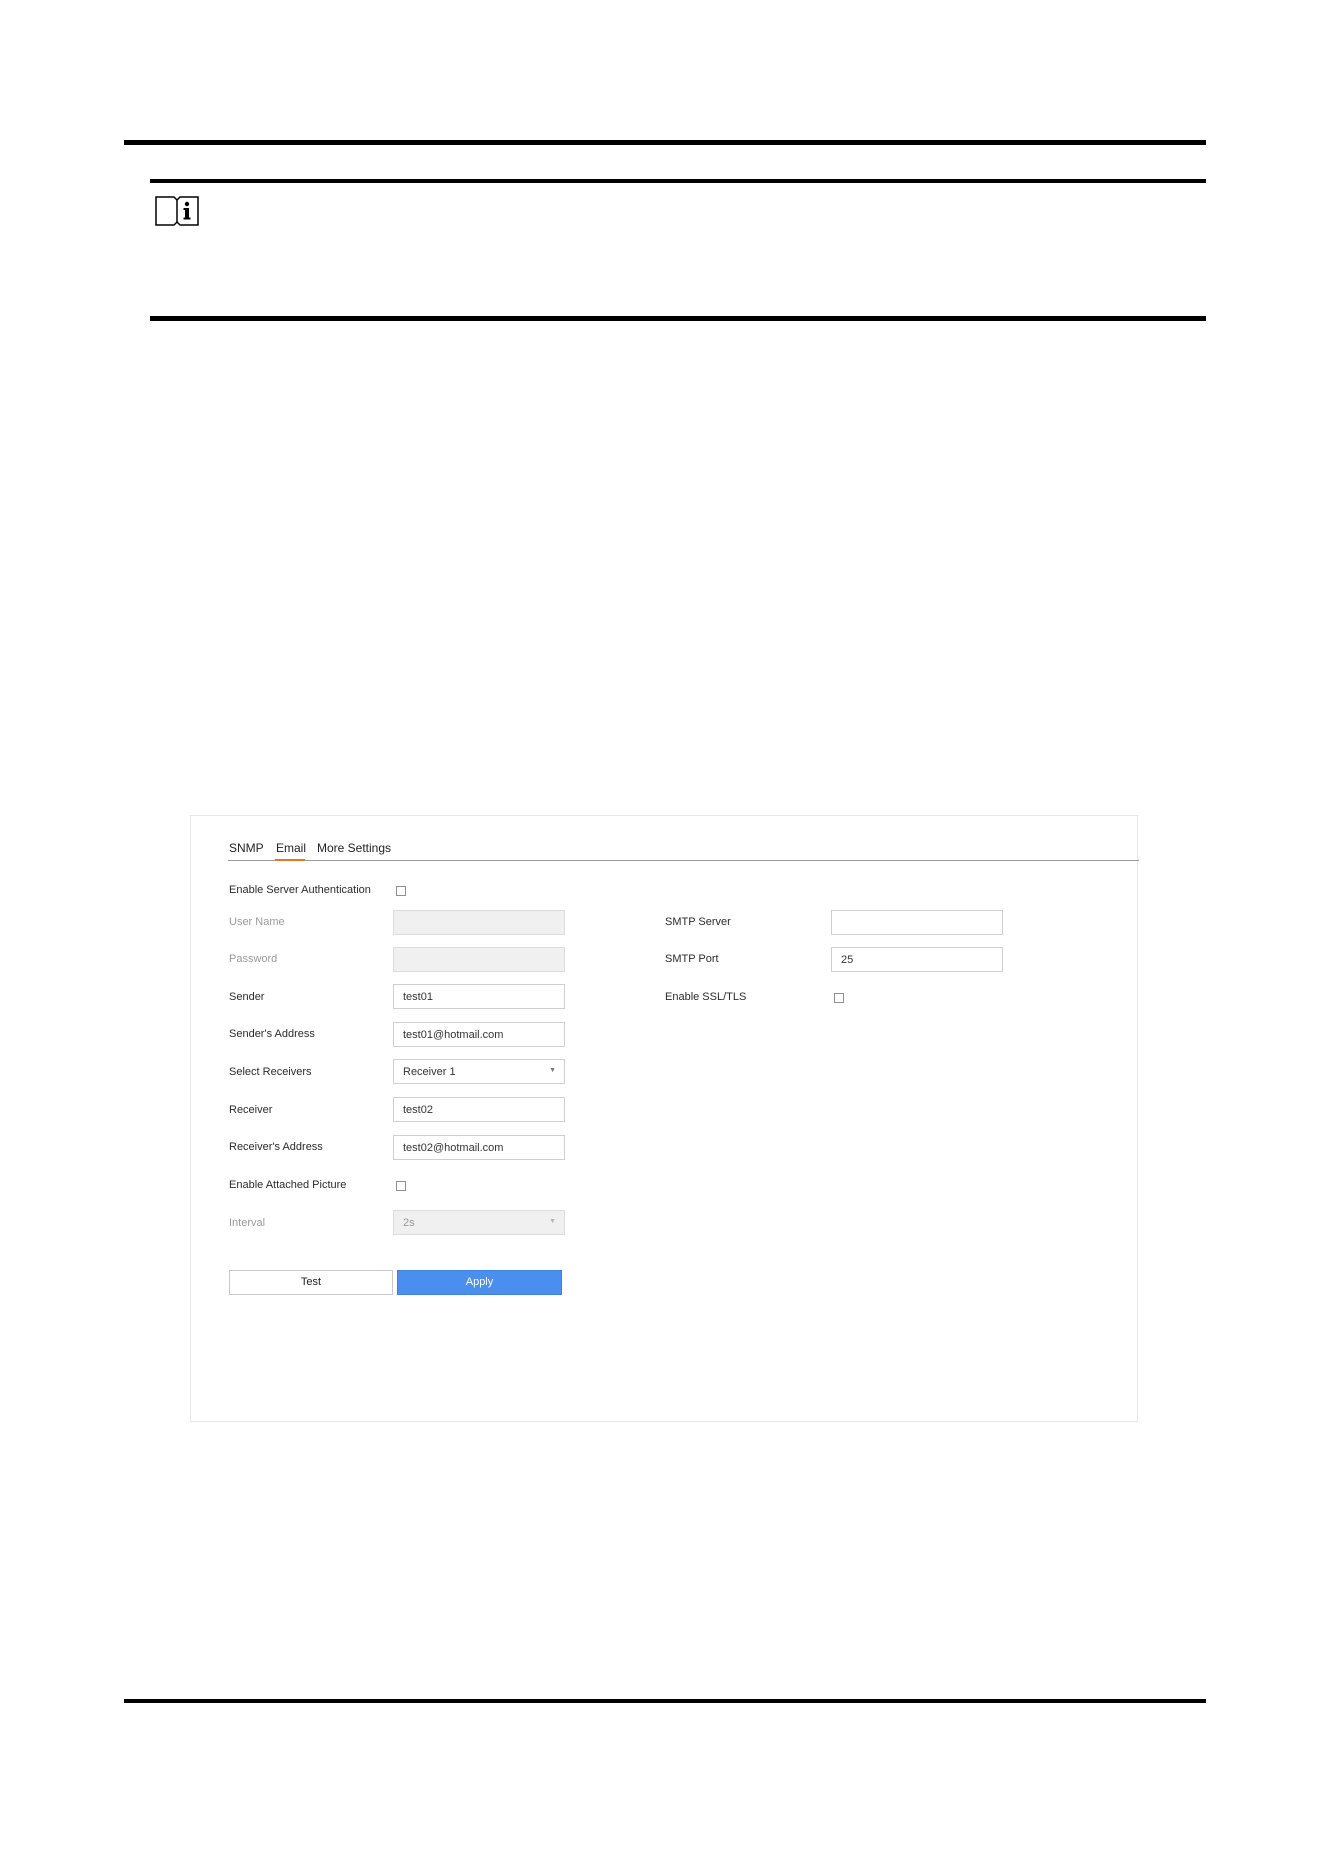  Describe the element at coordinates (288, 1185) in the screenshot. I see `enable-attached-picture-label: Enable Attached Picture` at that location.